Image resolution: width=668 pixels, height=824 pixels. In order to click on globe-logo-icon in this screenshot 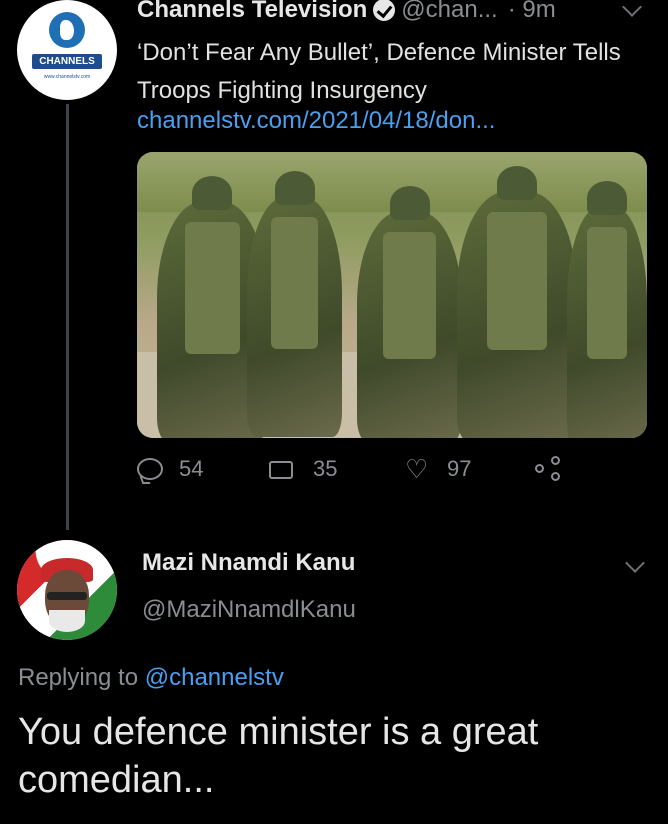, I will do `click(67, 30)`.